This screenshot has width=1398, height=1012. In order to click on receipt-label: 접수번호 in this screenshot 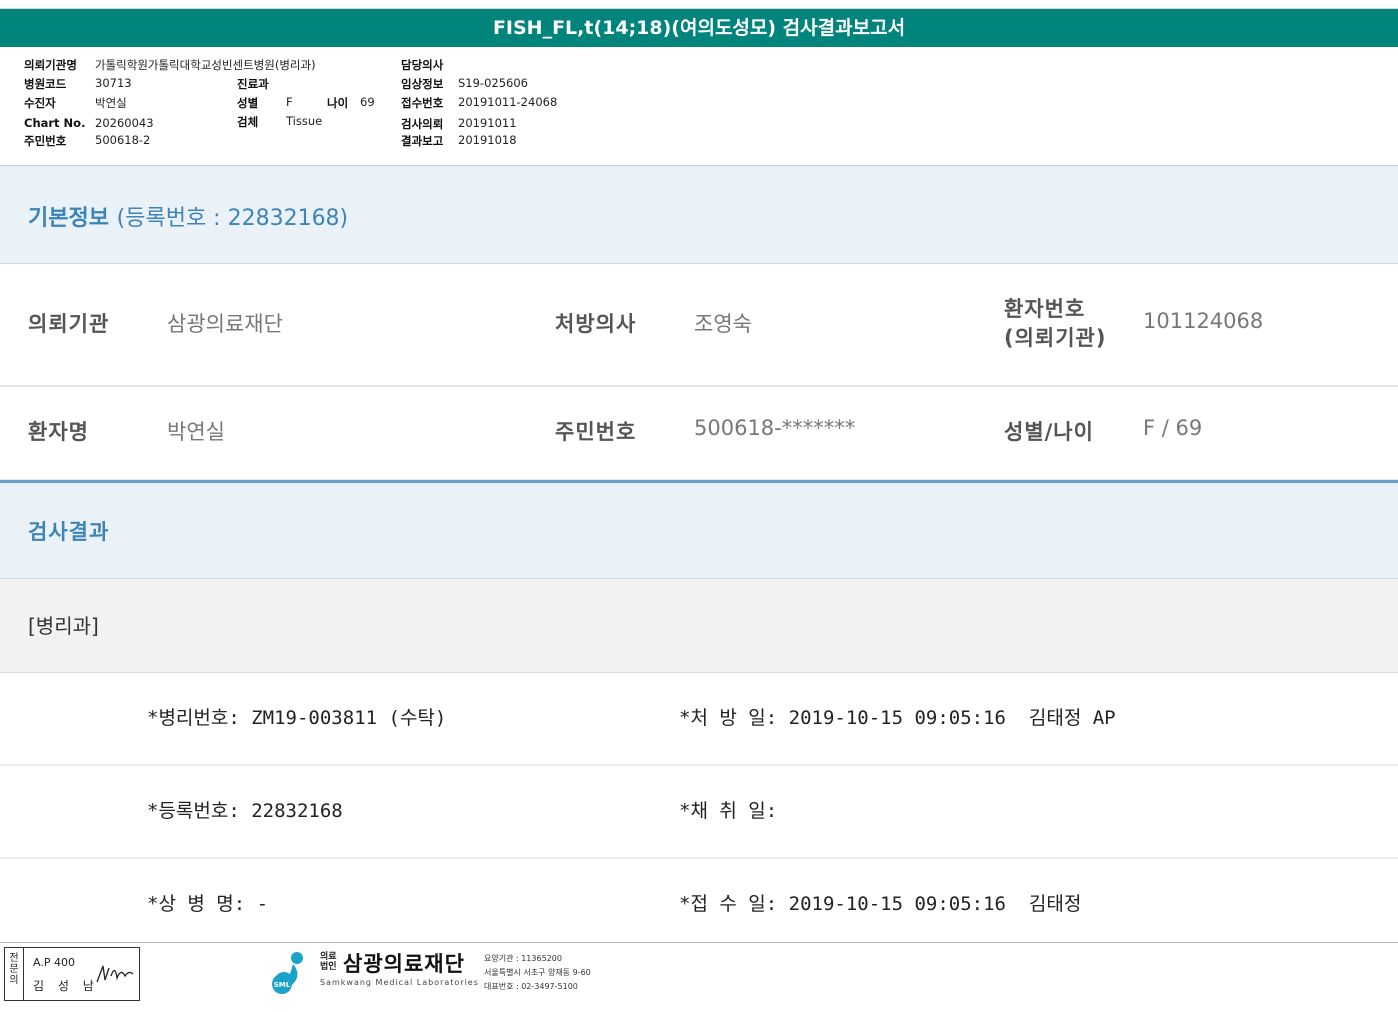, I will do `click(422, 103)`.